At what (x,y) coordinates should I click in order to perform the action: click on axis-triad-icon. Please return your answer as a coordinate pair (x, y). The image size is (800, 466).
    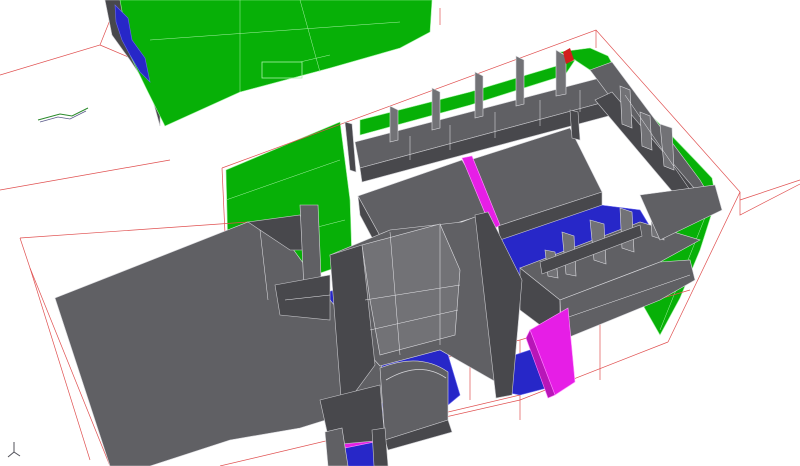
    Looking at the image, I should click on (14, 450).